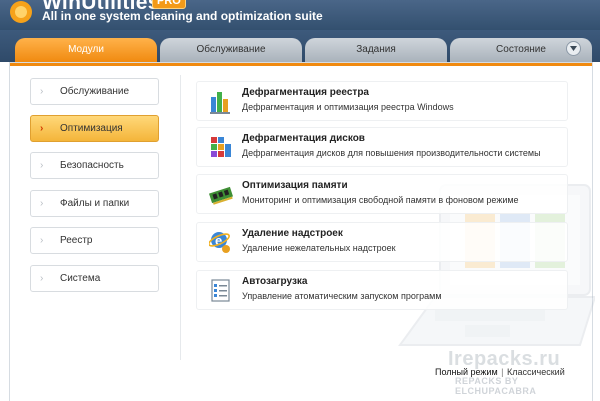 Image resolution: width=600 pixels, height=401 pixels. What do you see at coordinates (319, 248) in the screenshot?
I see `task-description: Удаление нежелательных надстроек` at bounding box center [319, 248].